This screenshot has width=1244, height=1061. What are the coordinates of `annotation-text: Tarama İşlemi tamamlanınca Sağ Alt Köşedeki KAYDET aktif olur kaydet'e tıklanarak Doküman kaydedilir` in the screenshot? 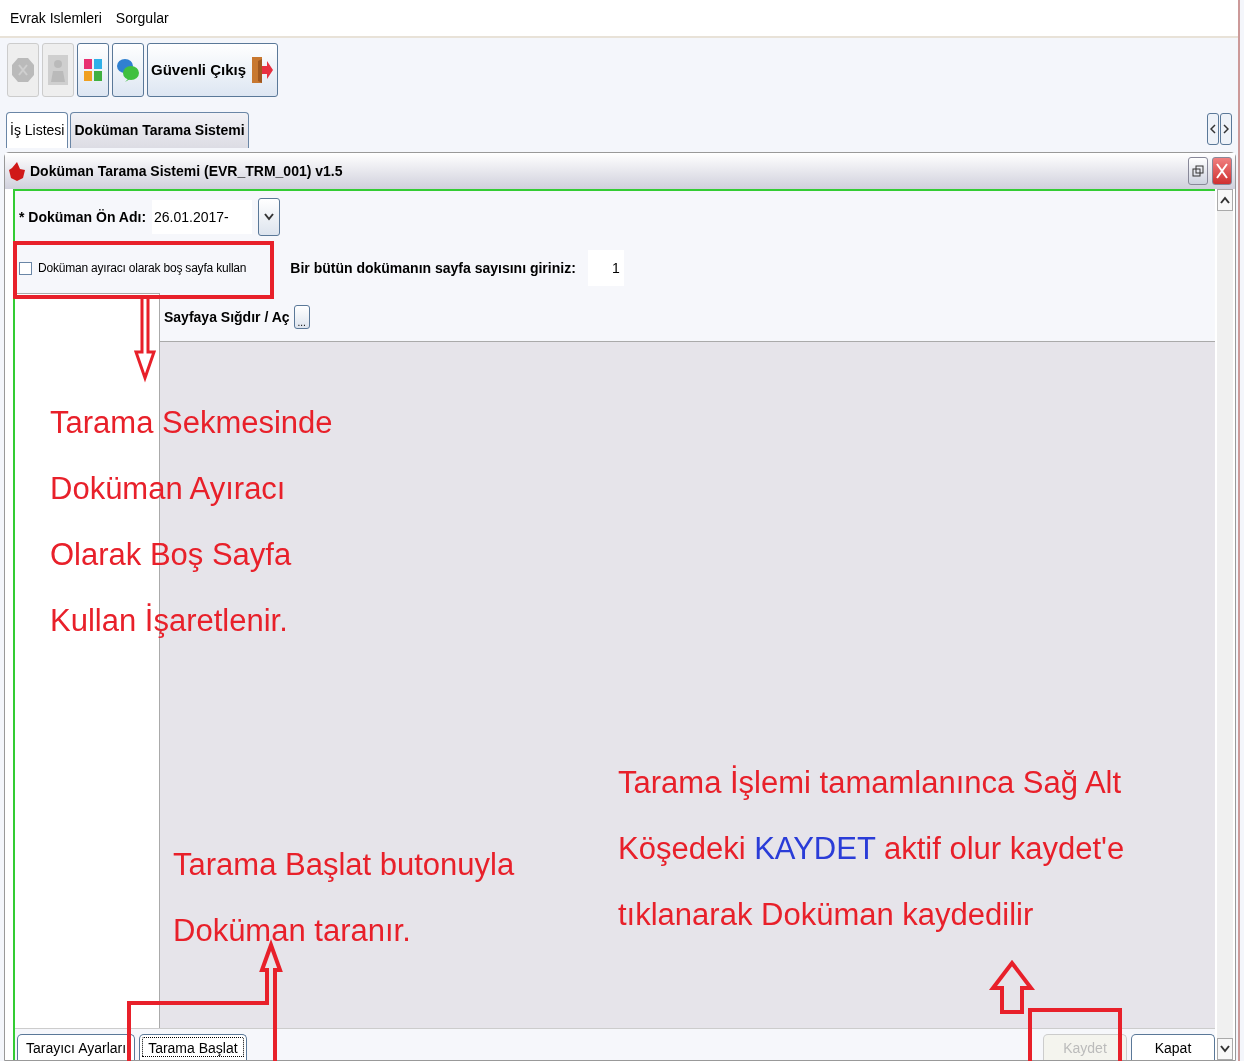 It's located at (872, 849).